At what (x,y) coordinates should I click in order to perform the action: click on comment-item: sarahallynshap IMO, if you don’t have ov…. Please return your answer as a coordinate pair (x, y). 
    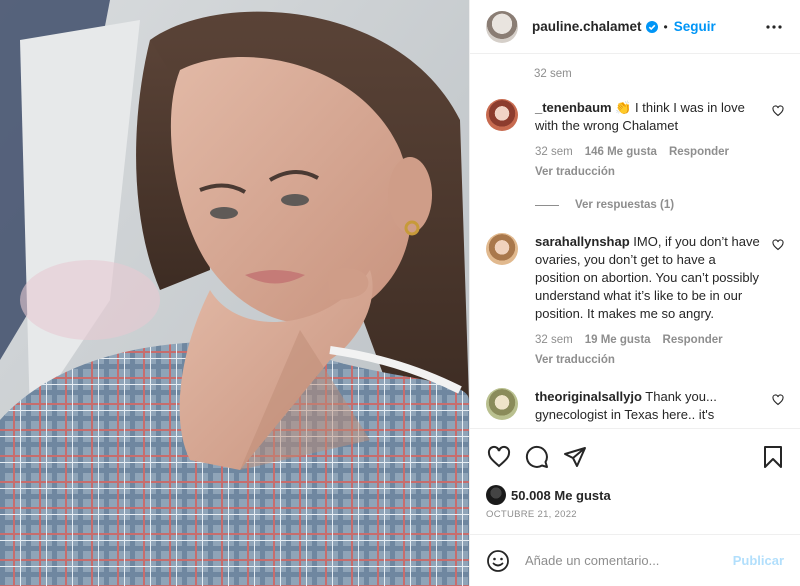
    Looking at the image, I should click on (635, 301).